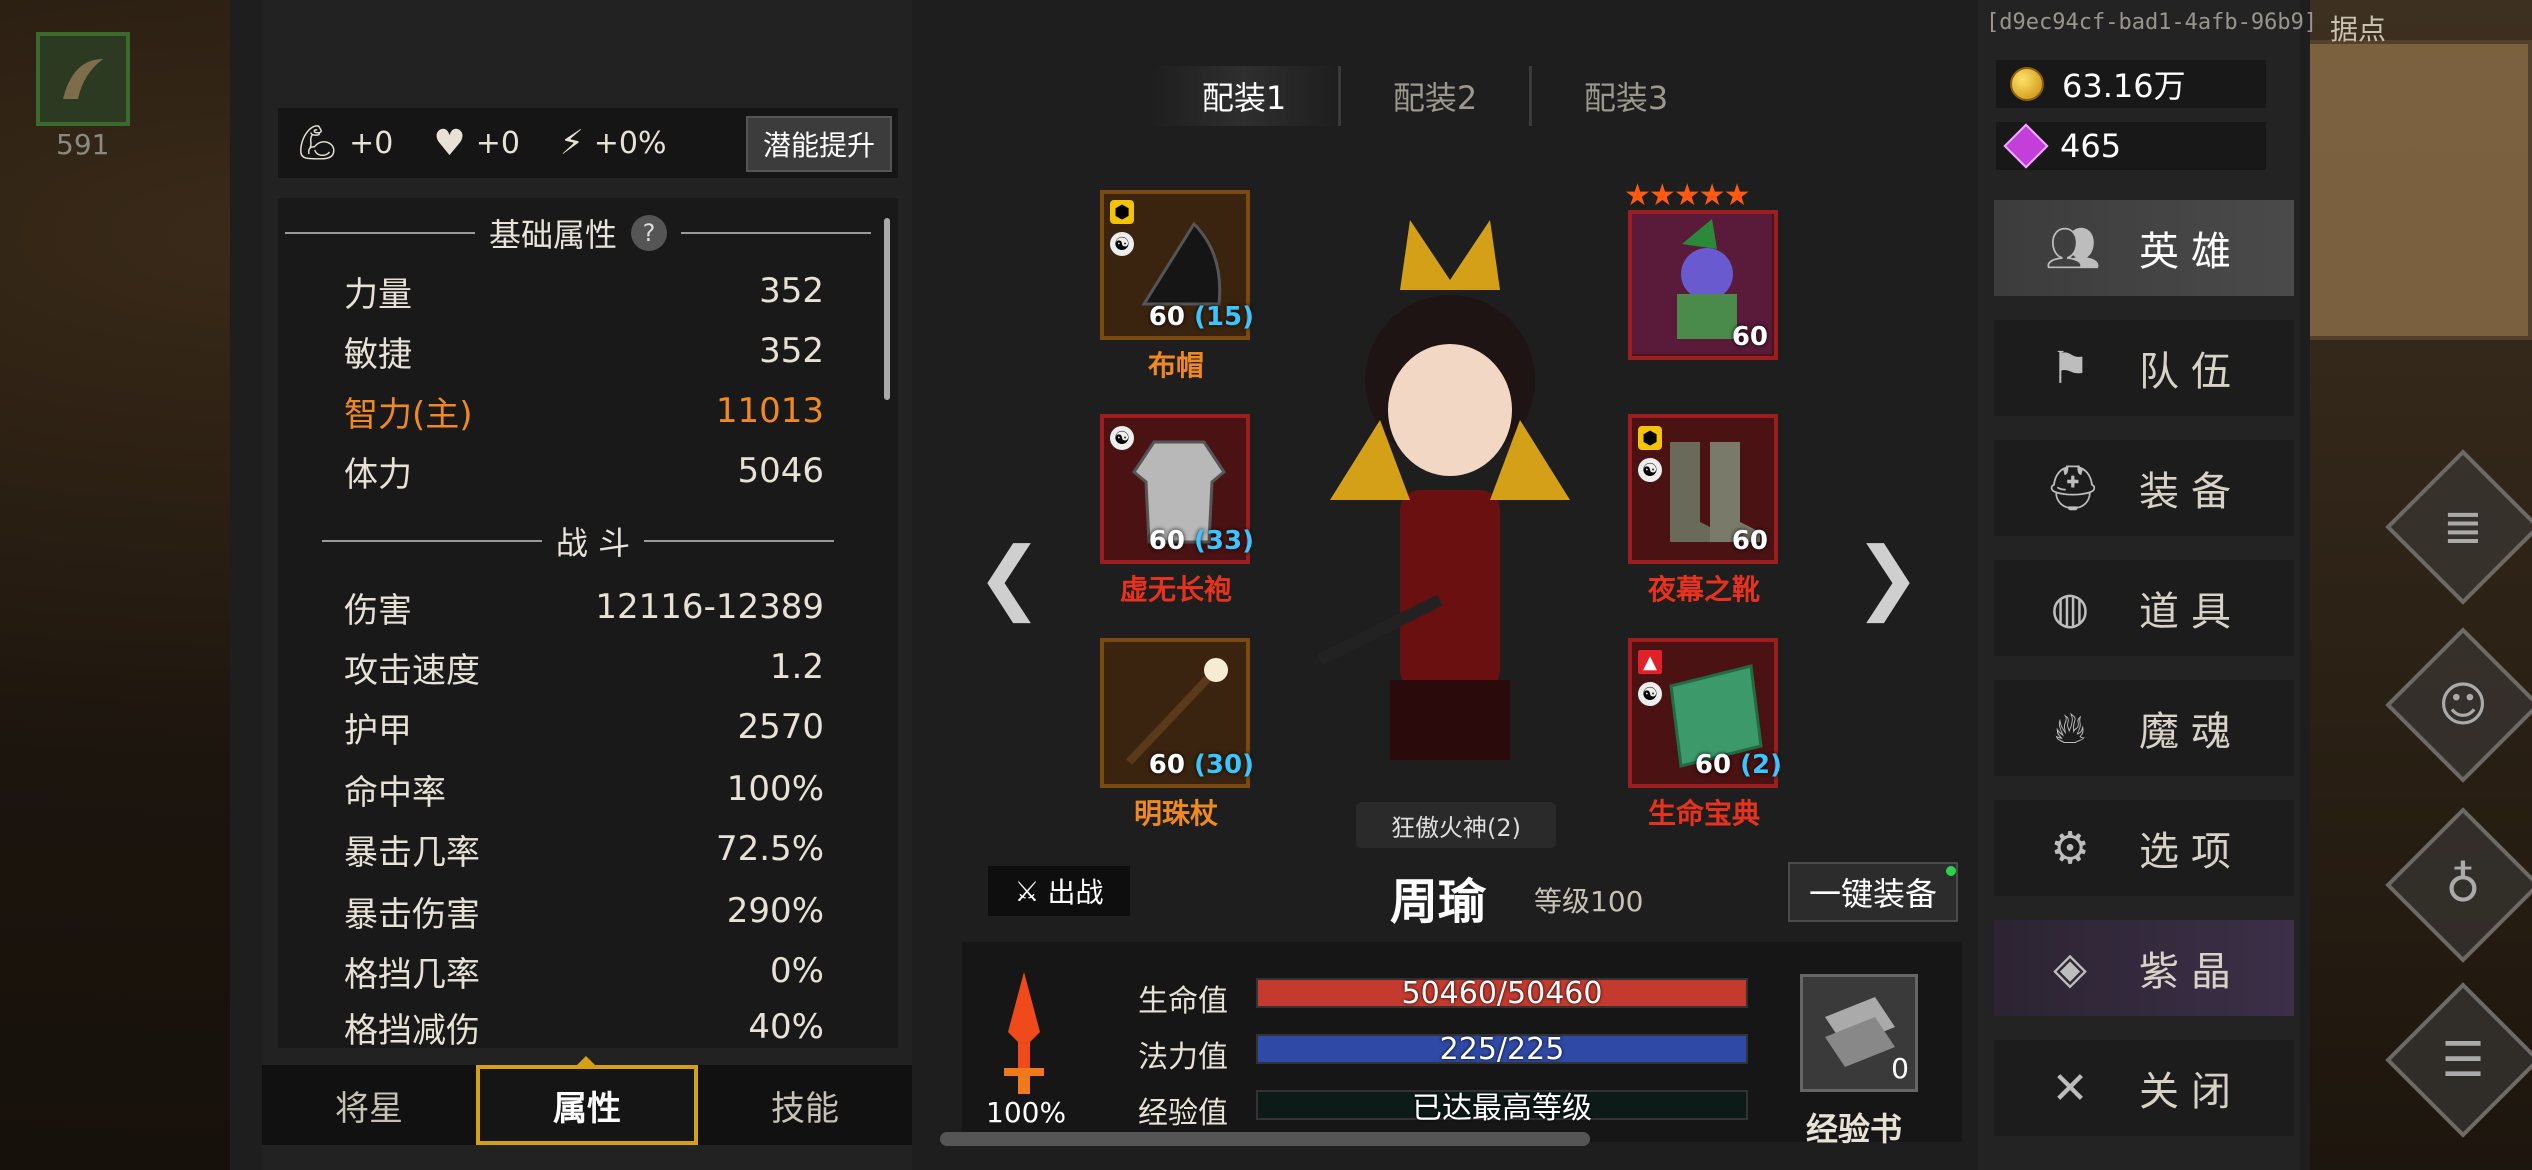 This screenshot has height=1170, width=2532. Describe the element at coordinates (2091, 146) in the screenshot. I see `gem-amount: 465` at that location.